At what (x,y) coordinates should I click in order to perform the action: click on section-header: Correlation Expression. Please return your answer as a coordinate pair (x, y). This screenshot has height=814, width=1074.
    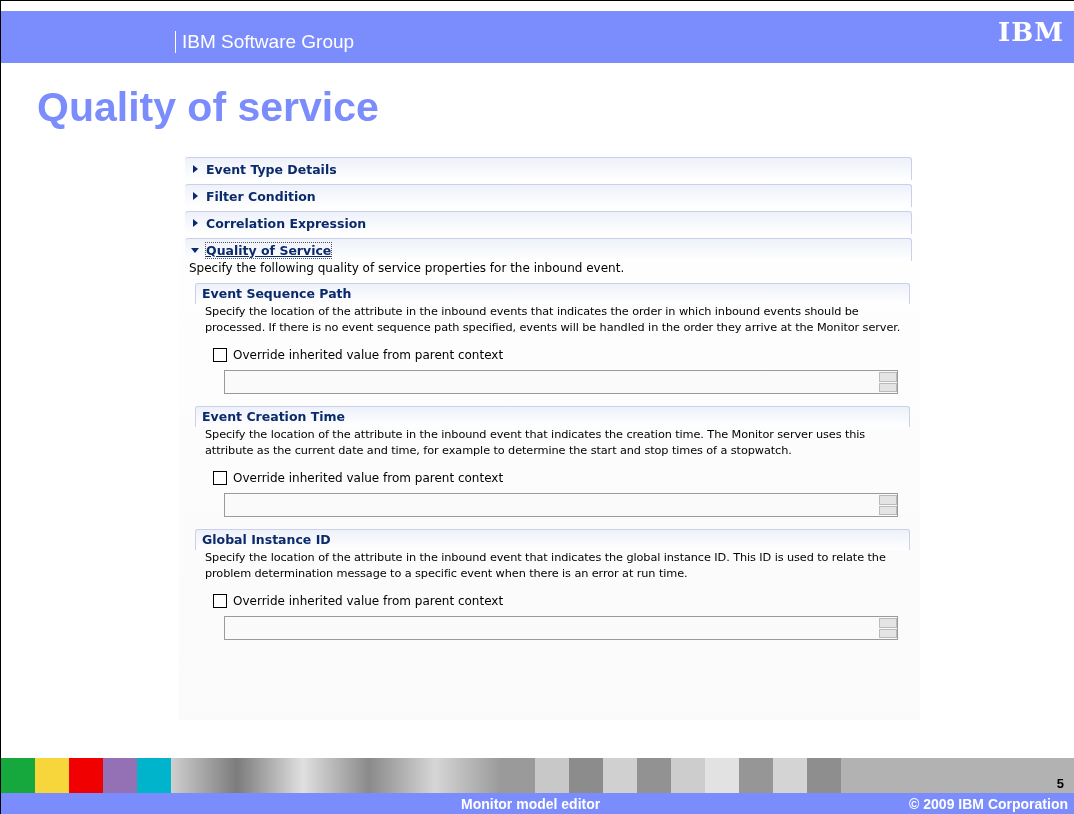
    Looking at the image, I should click on (548, 222).